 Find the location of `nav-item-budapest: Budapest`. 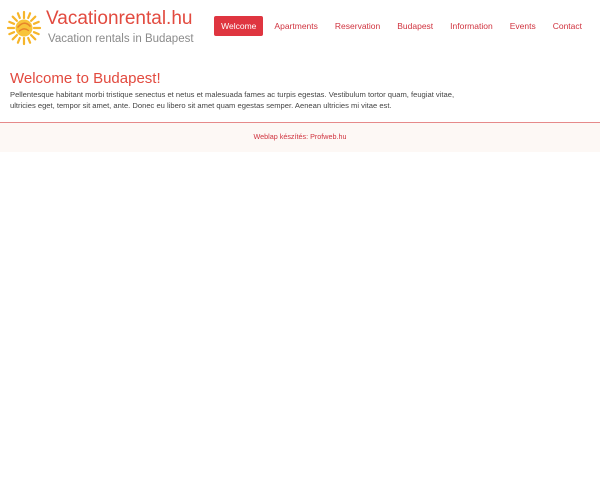

nav-item-budapest: Budapest is located at coordinates (415, 26).